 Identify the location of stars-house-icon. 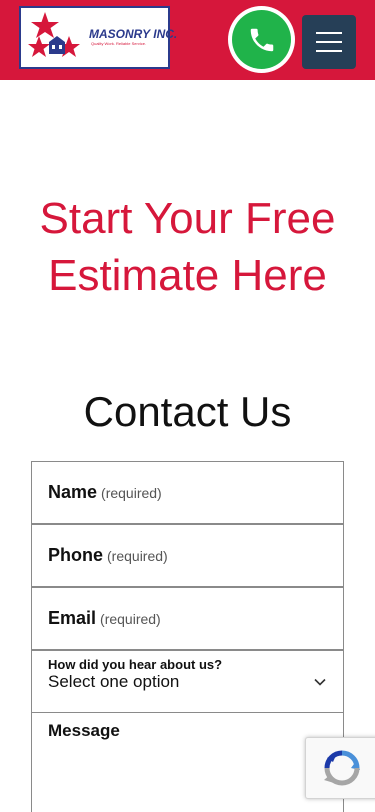
(54, 34).